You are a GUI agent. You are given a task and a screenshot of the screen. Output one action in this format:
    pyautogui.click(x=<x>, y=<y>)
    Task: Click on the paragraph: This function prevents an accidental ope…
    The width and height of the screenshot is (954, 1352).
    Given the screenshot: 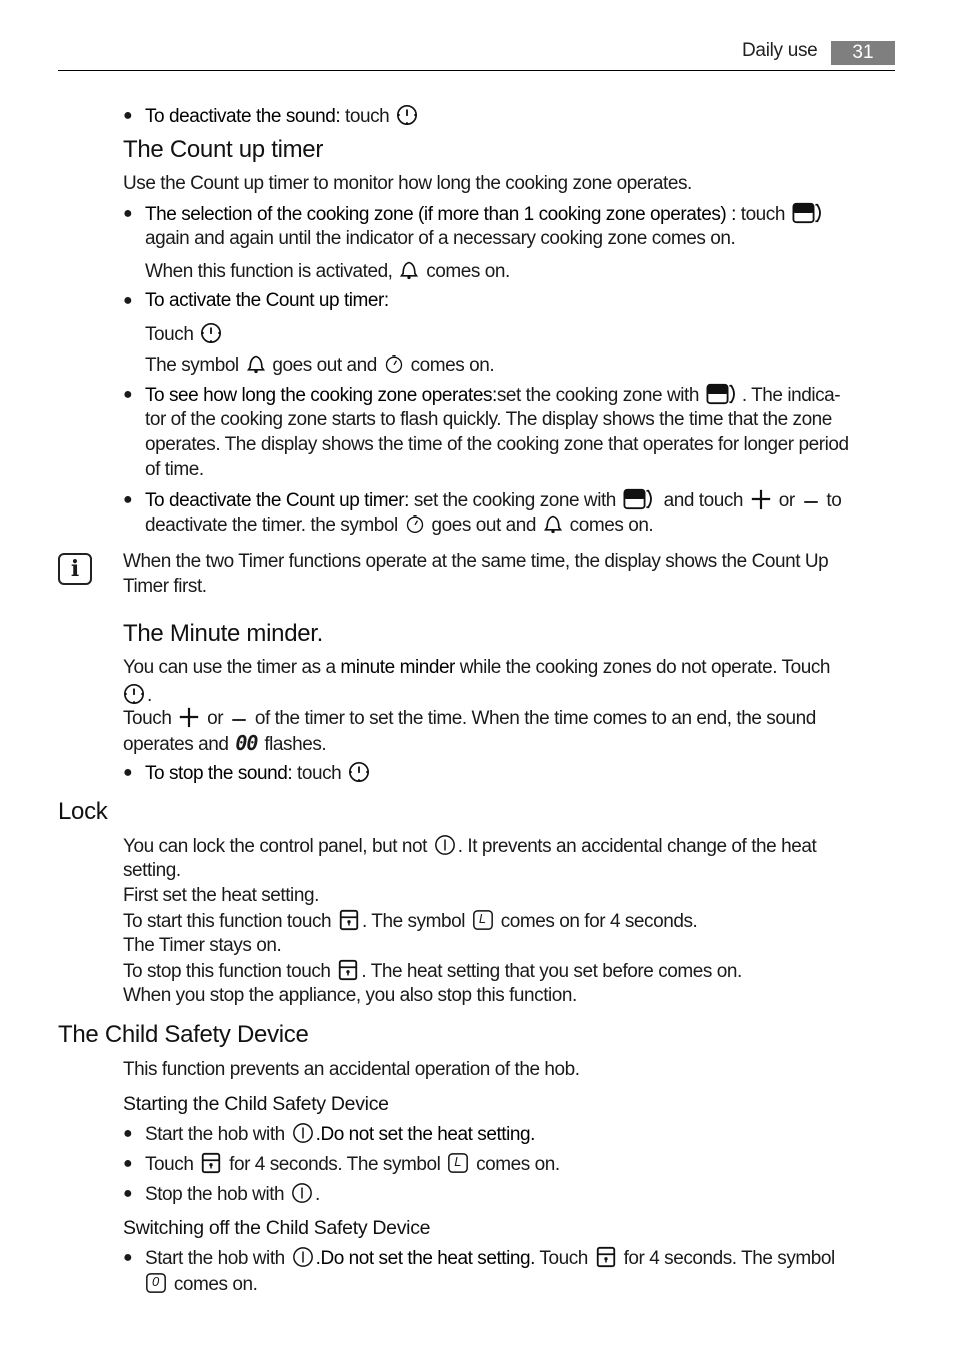 What is the action you would take?
    pyautogui.click(x=351, y=1069)
    